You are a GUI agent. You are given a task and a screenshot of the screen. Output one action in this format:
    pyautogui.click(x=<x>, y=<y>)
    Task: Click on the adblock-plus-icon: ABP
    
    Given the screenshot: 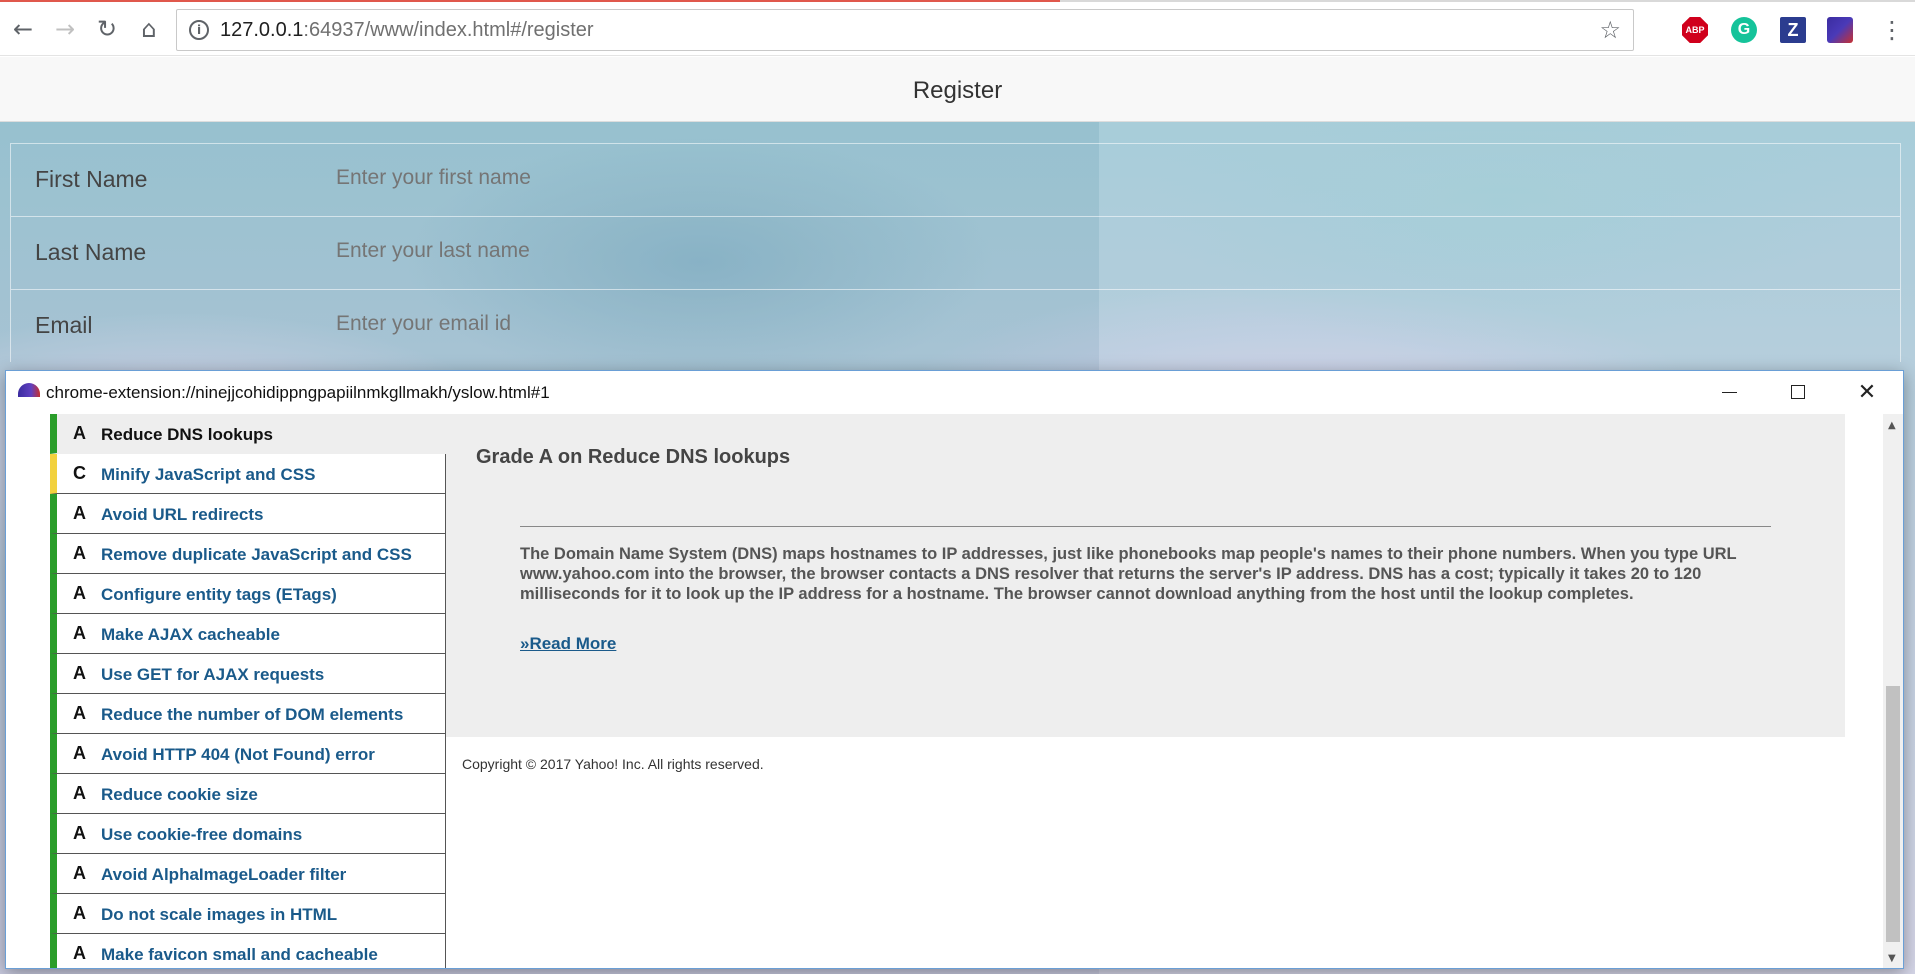 What is the action you would take?
    pyautogui.click(x=1695, y=30)
    